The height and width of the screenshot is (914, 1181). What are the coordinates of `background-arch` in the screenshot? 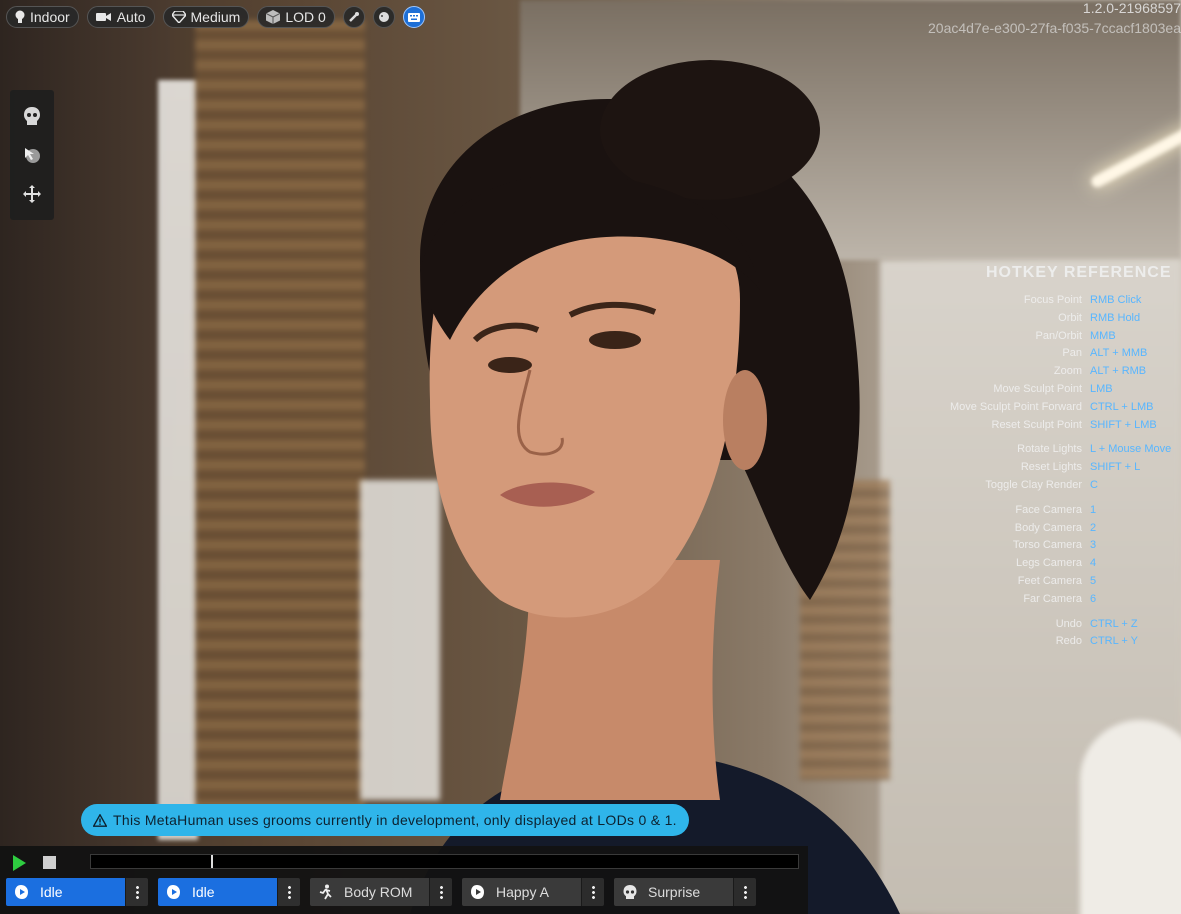 It's located at (1130, 817).